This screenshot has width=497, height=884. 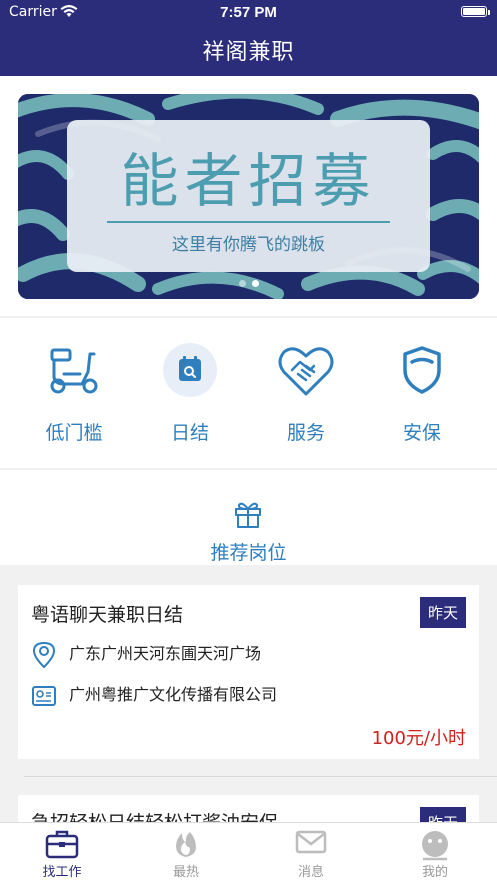 I want to click on feature-service: 服务, so click(x=306, y=392).